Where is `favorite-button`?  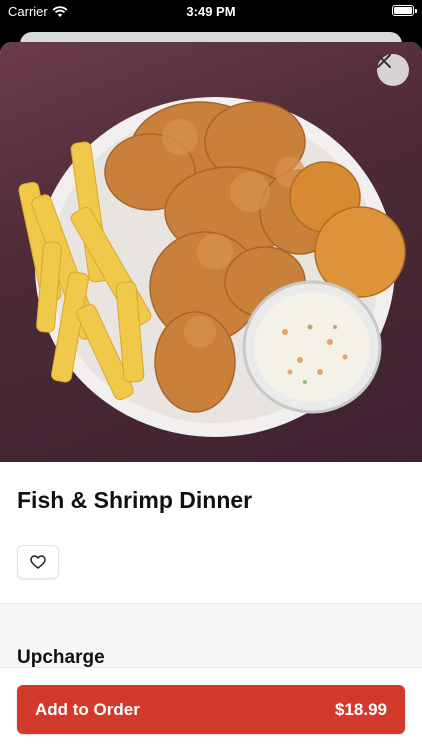 favorite-button is located at coordinates (38, 562).